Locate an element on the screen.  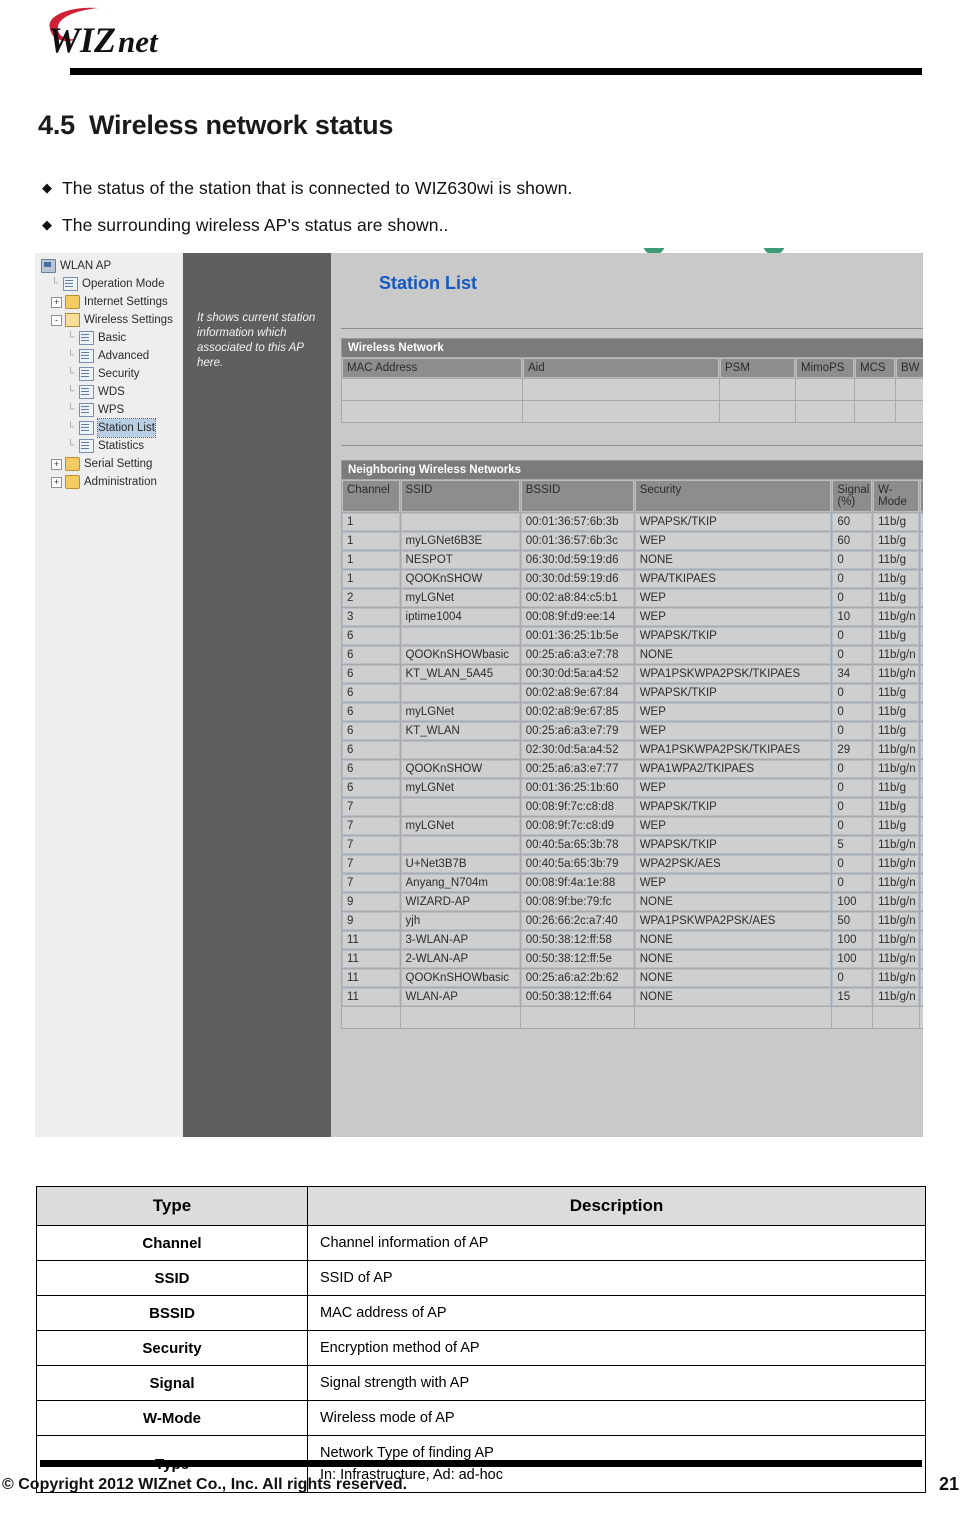
table-cell: 60 is located at coordinates (852, 522).